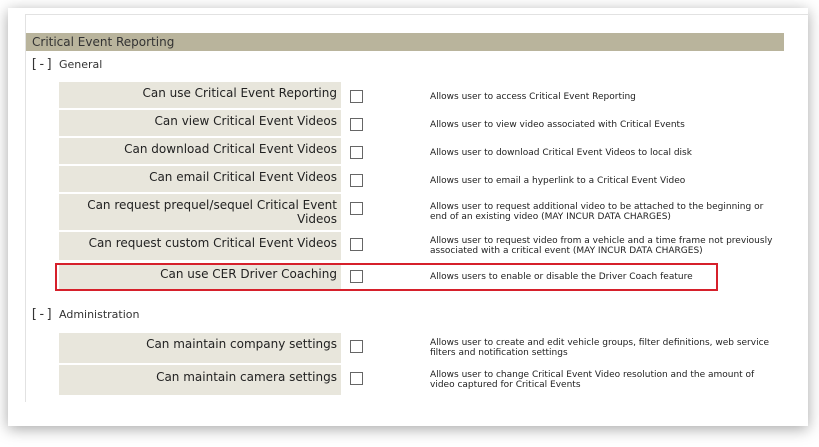 This screenshot has height=447, width=819. Describe the element at coordinates (41, 314) in the screenshot. I see `group-administration-collapse-toggle: [-]` at that location.